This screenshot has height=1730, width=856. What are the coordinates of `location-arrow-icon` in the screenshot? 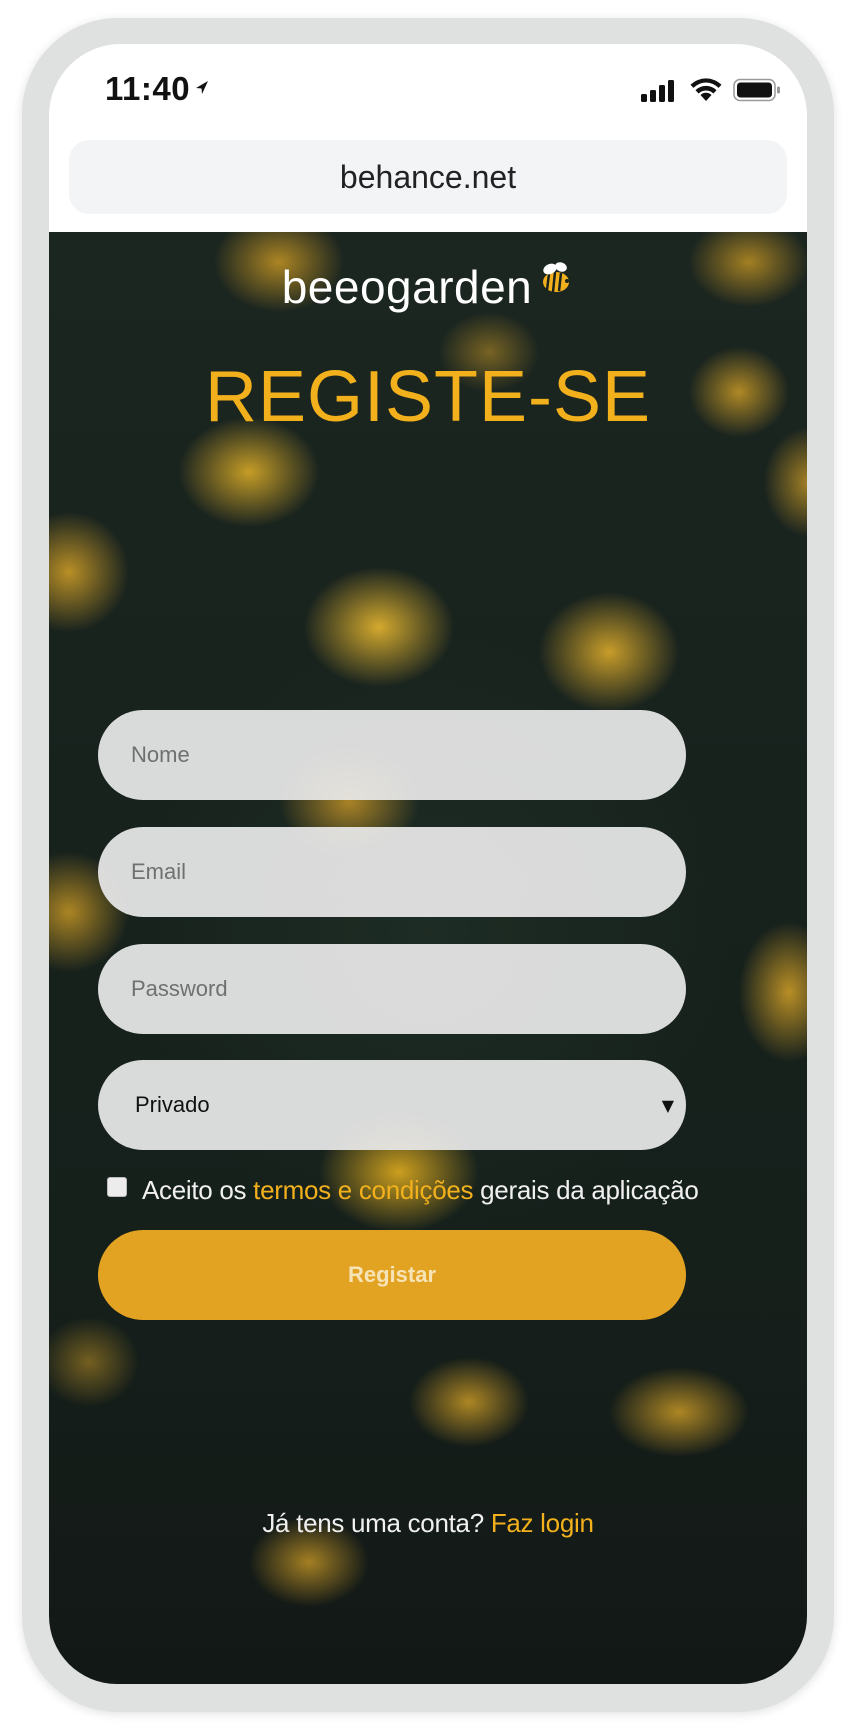 It's located at (202, 90).